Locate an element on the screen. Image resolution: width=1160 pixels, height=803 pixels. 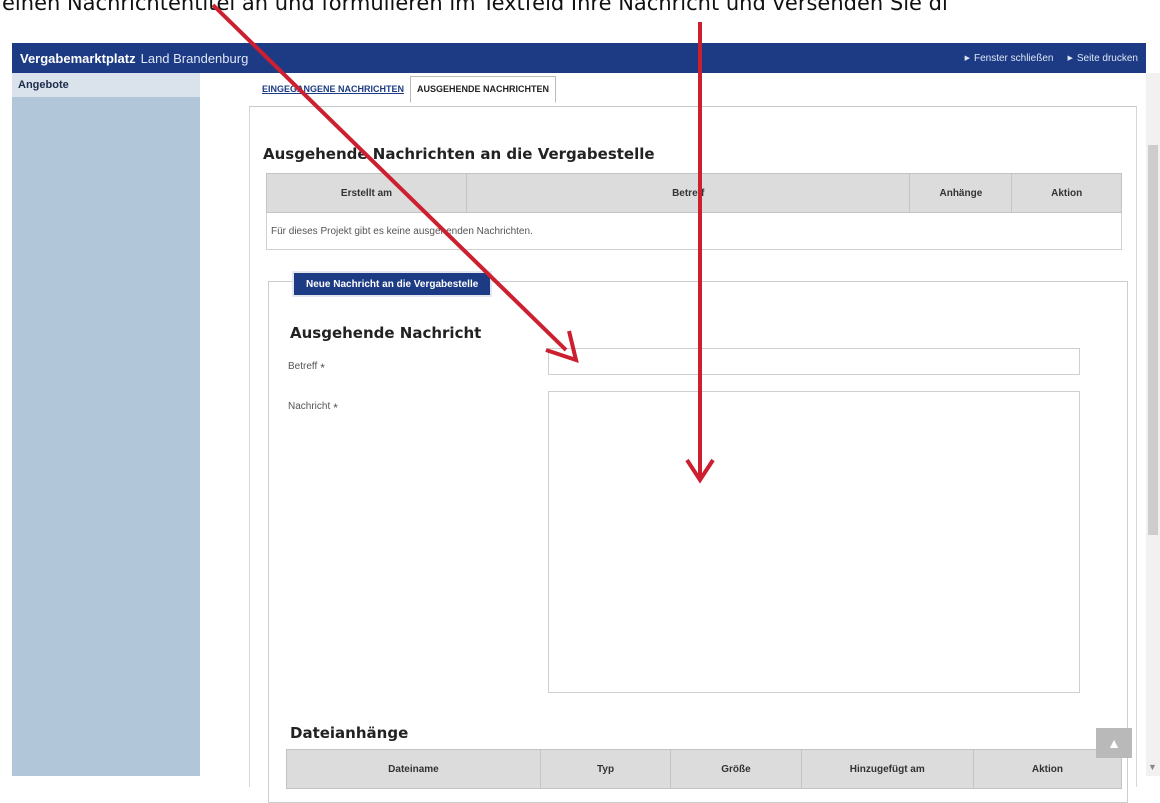
column-header: Größe is located at coordinates (736, 769).